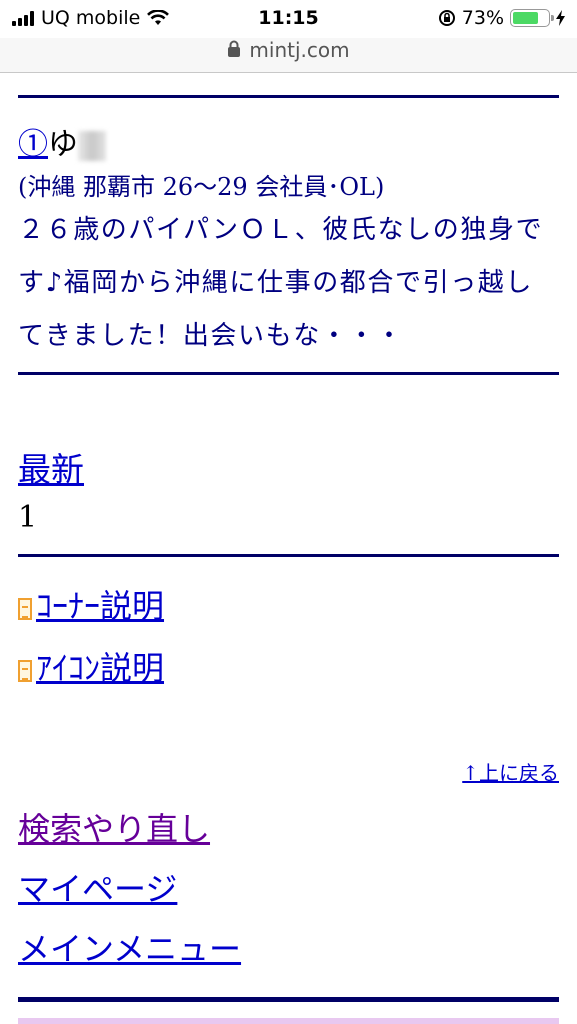 The image size is (577, 1024). I want to click on icon-help-link: ｱｲｺﾝ説明, so click(100, 668).